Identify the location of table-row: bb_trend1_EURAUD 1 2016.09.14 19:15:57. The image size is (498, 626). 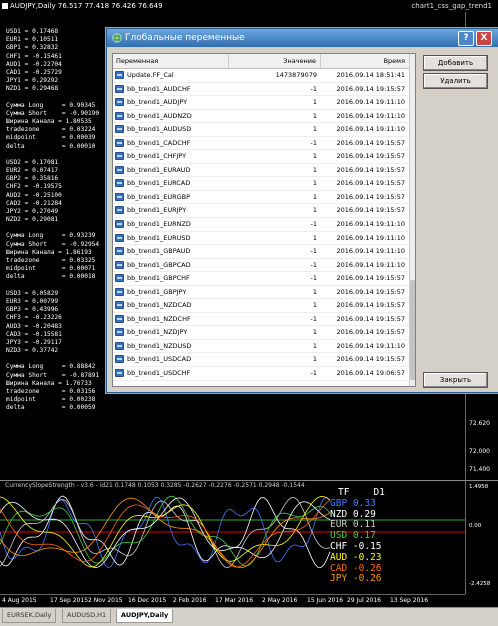
(261, 171).